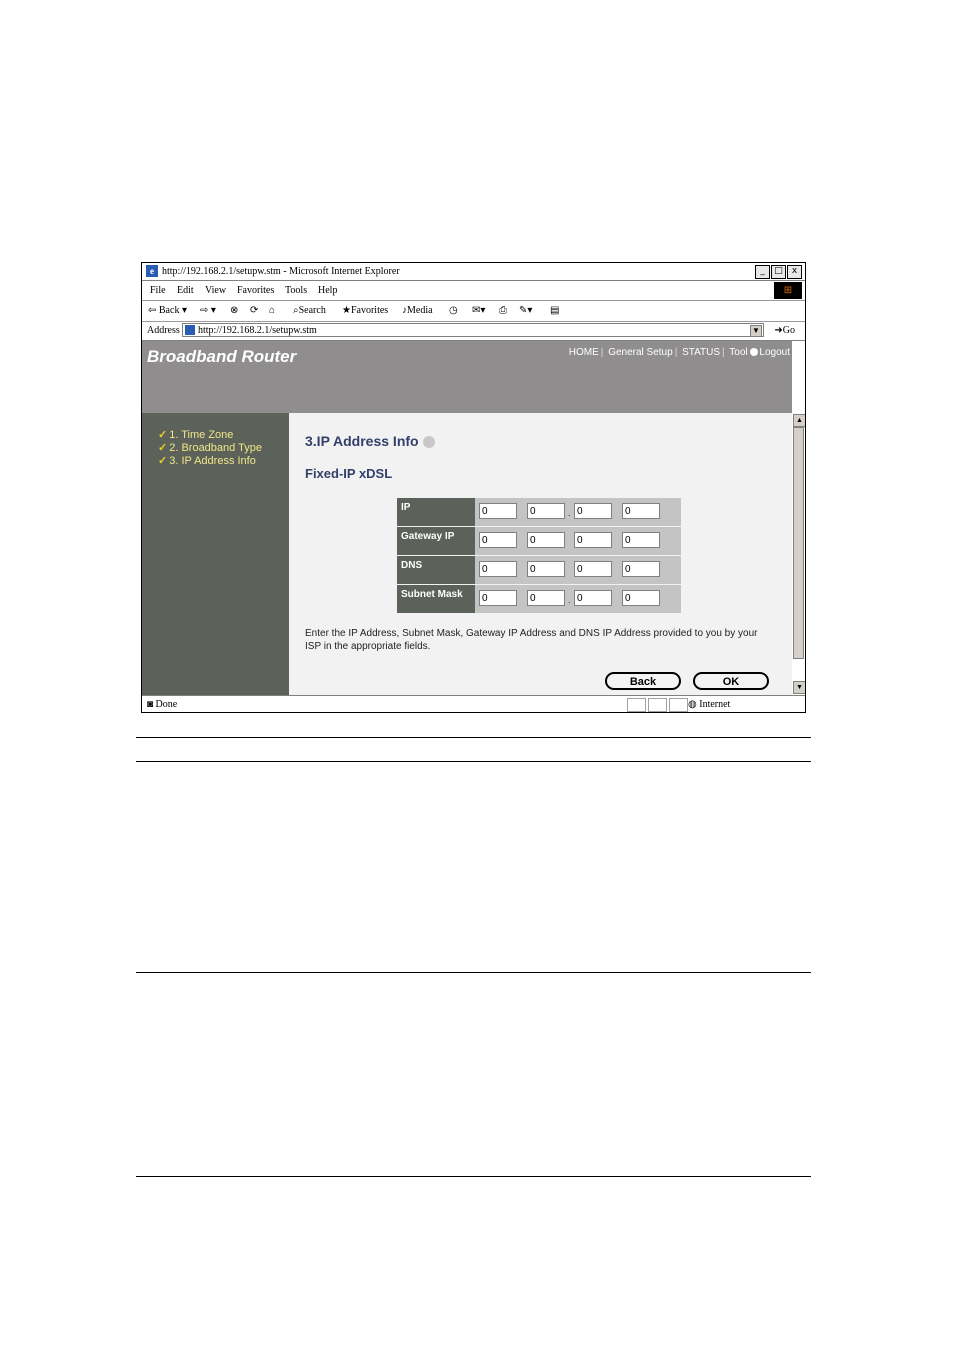  Describe the element at coordinates (738, 352) in the screenshot. I see `nav-tool: Tool` at that location.